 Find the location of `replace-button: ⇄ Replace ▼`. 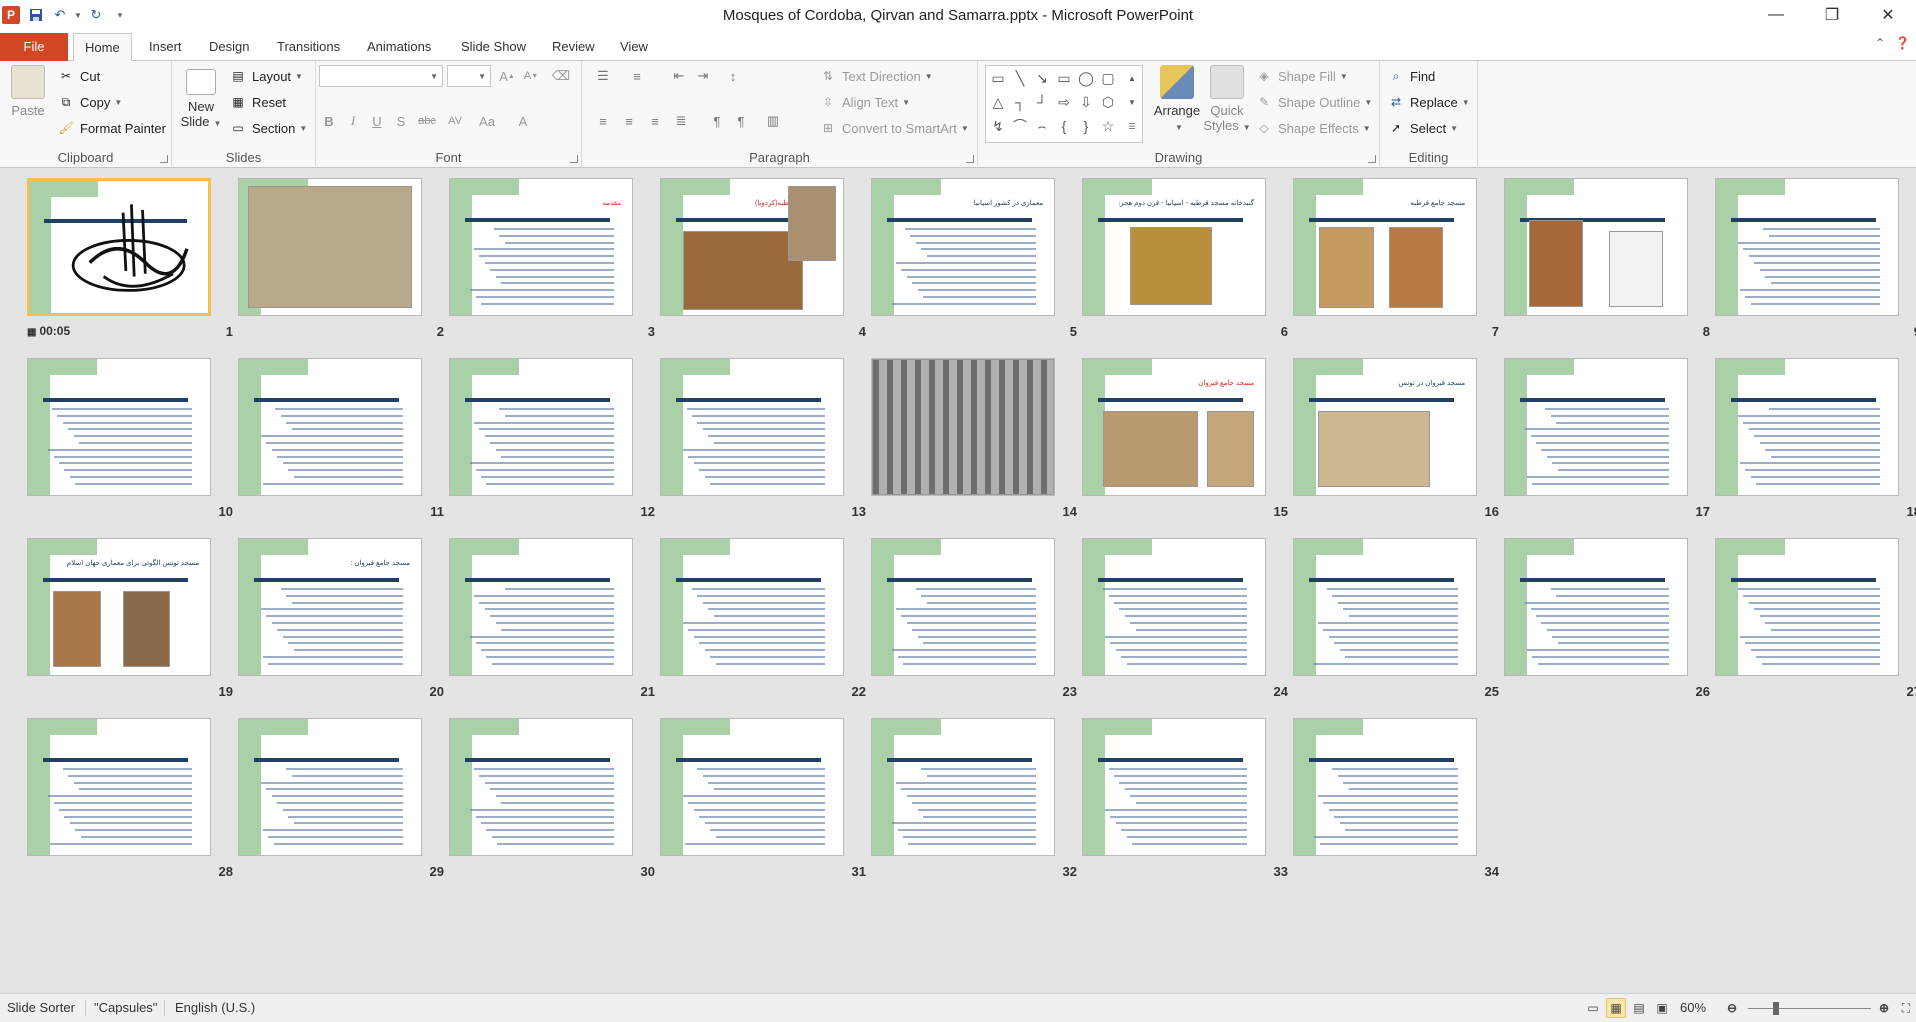

replace-button: ⇄ Replace ▼ is located at coordinates (1429, 102).